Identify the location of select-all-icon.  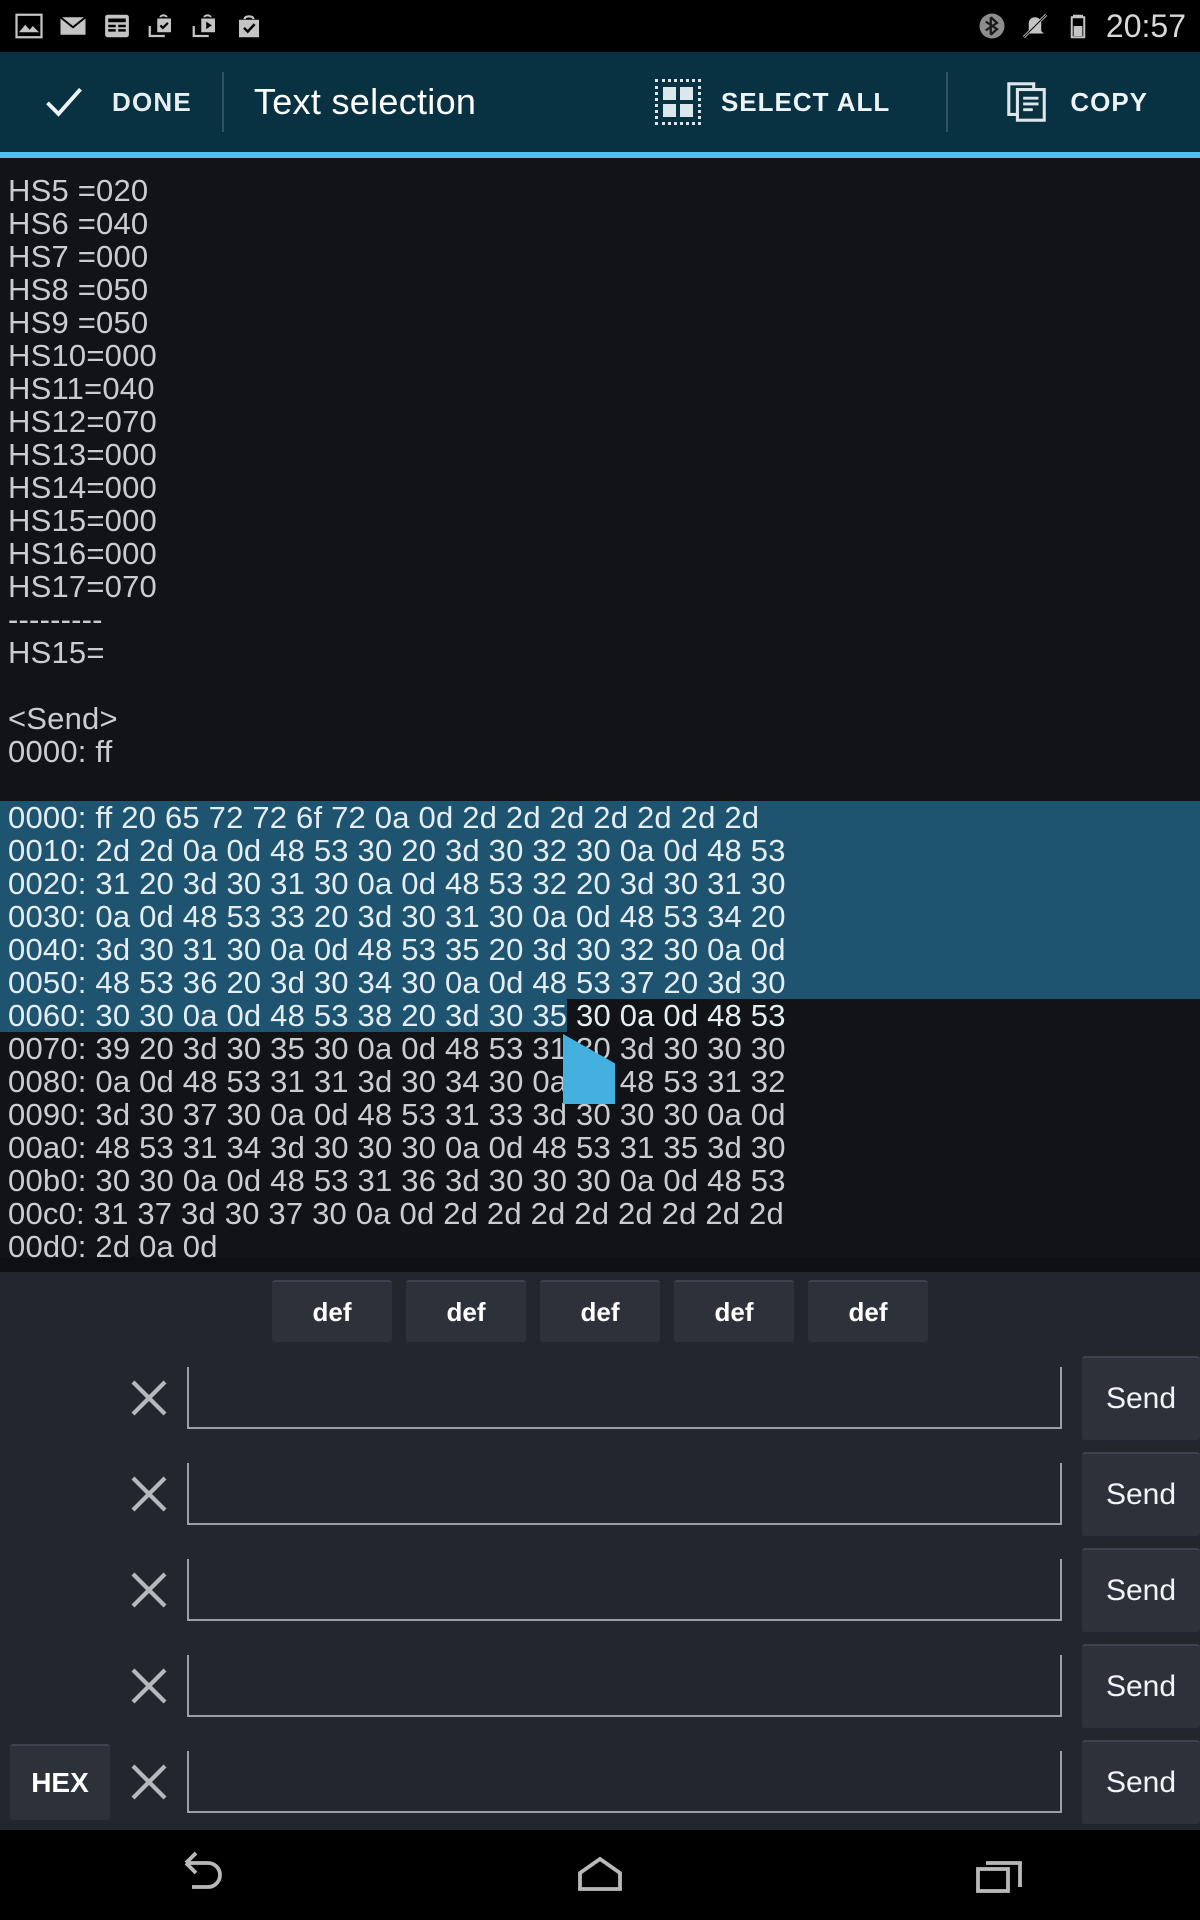
(677, 102).